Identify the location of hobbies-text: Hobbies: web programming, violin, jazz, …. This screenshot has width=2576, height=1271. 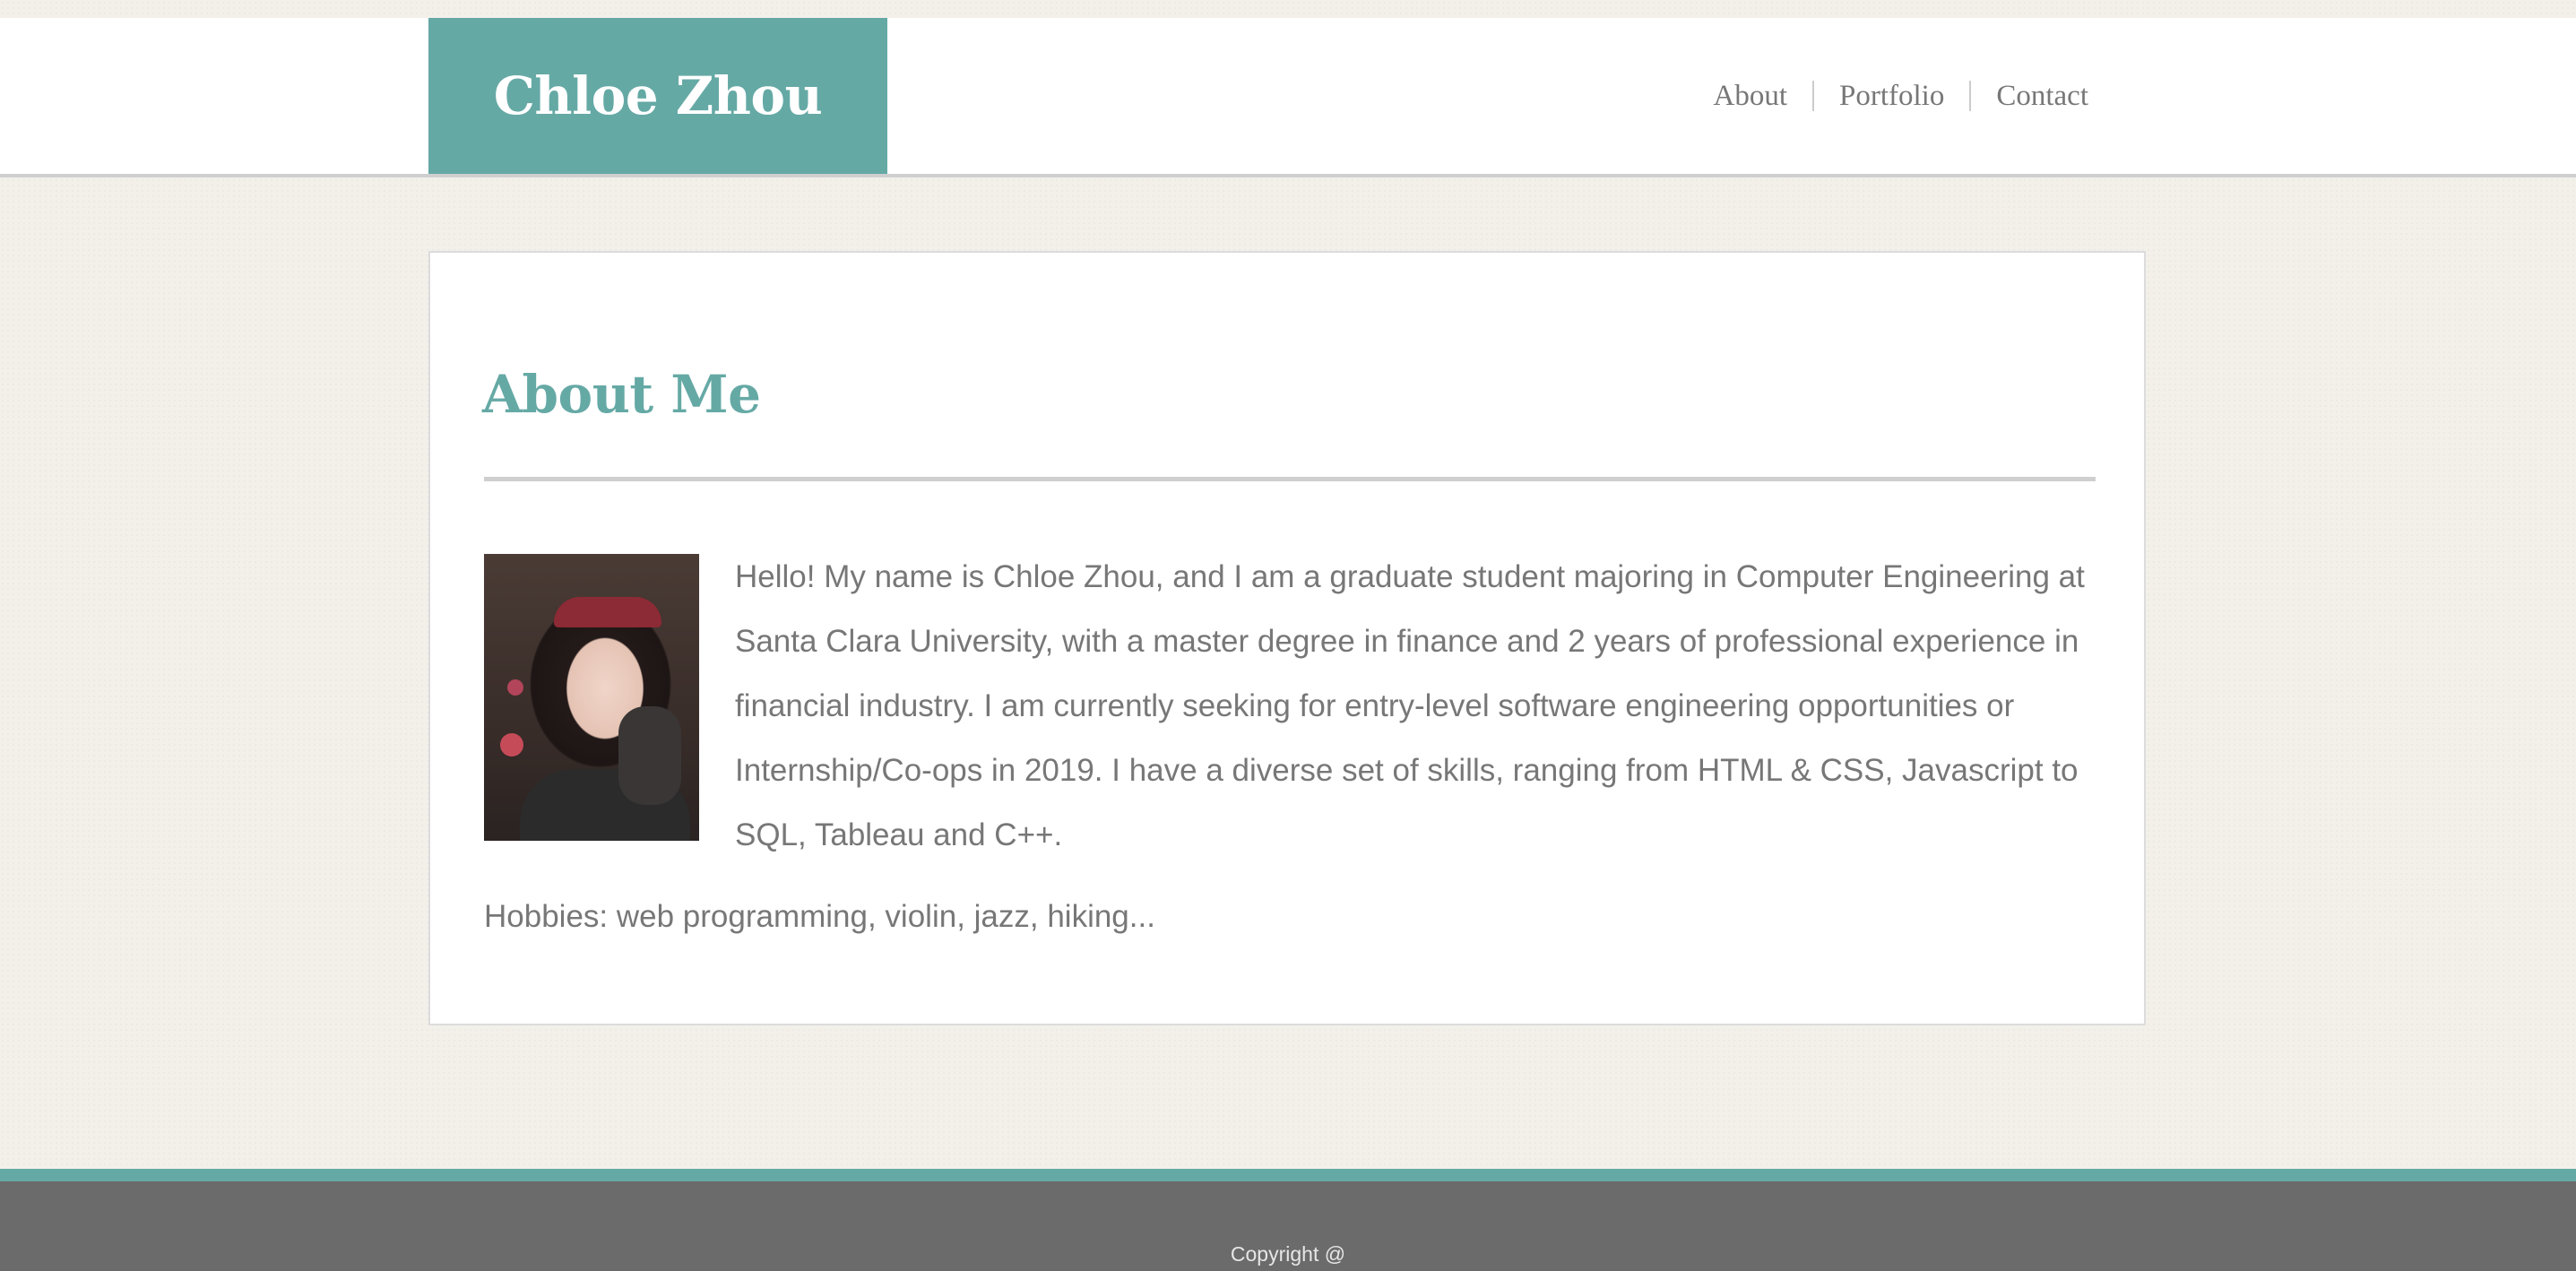
(819, 916).